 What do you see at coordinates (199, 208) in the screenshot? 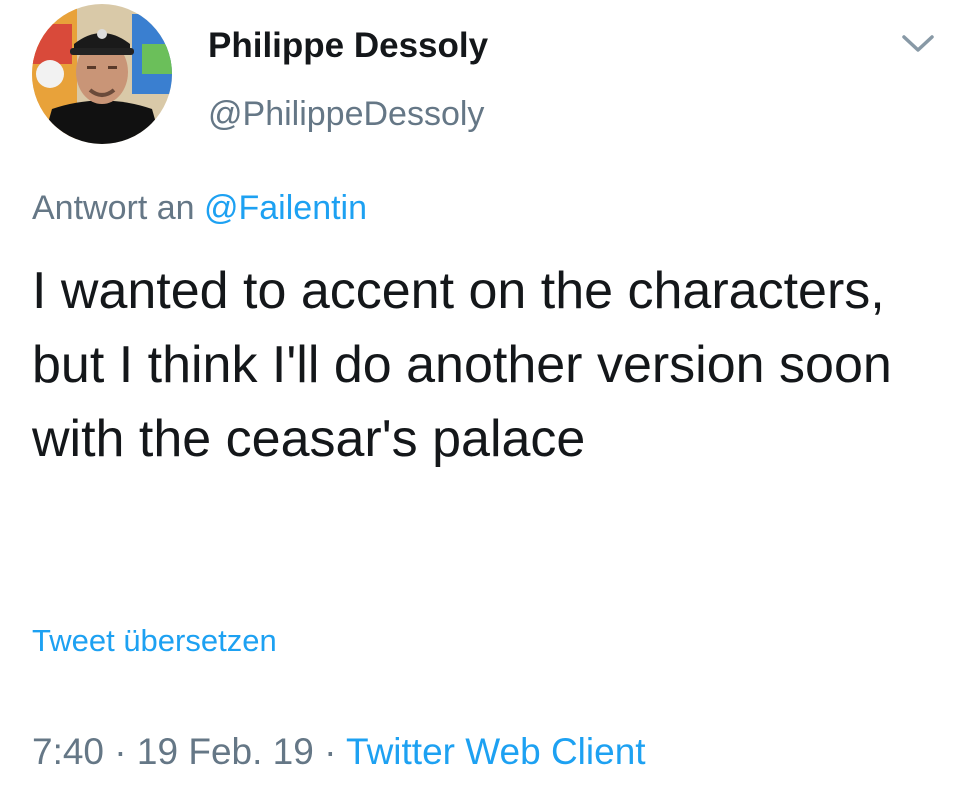
I see `reply-context: Antwort an @Failentin` at bounding box center [199, 208].